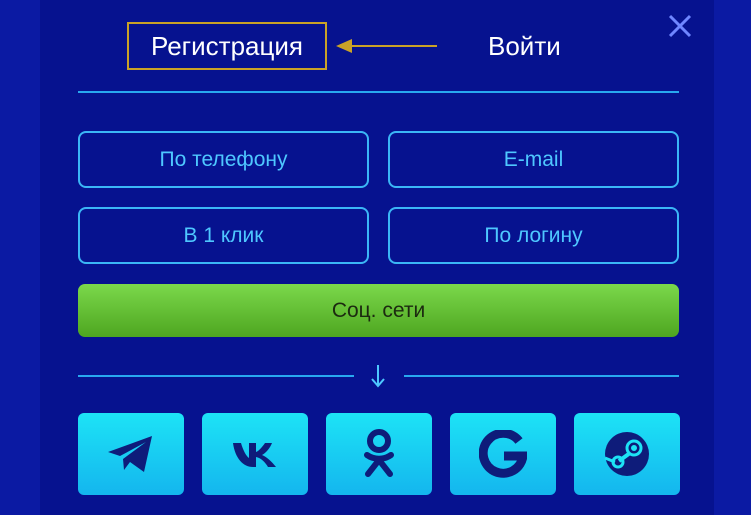 This screenshot has width=751, height=515. Describe the element at coordinates (378, 92) in the screenshot. I see `header-divider` at that location.